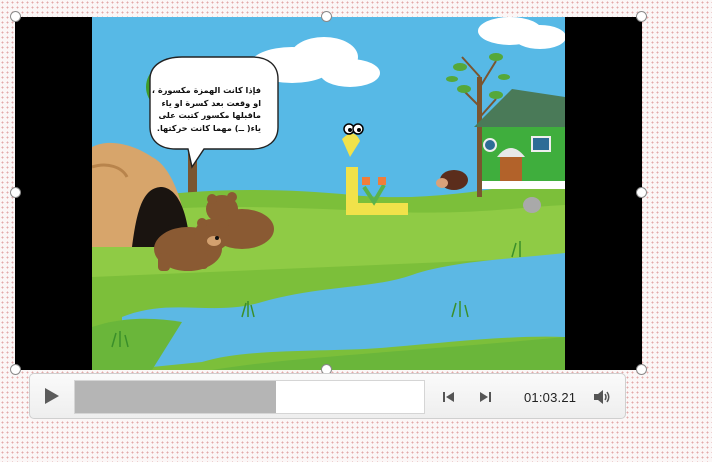 This screenshot has height=462, width=712. What do you see at coordinates (15, 16) in the screenshot?
I see `resize-handle-top-left` at bounding box center [15, 16].